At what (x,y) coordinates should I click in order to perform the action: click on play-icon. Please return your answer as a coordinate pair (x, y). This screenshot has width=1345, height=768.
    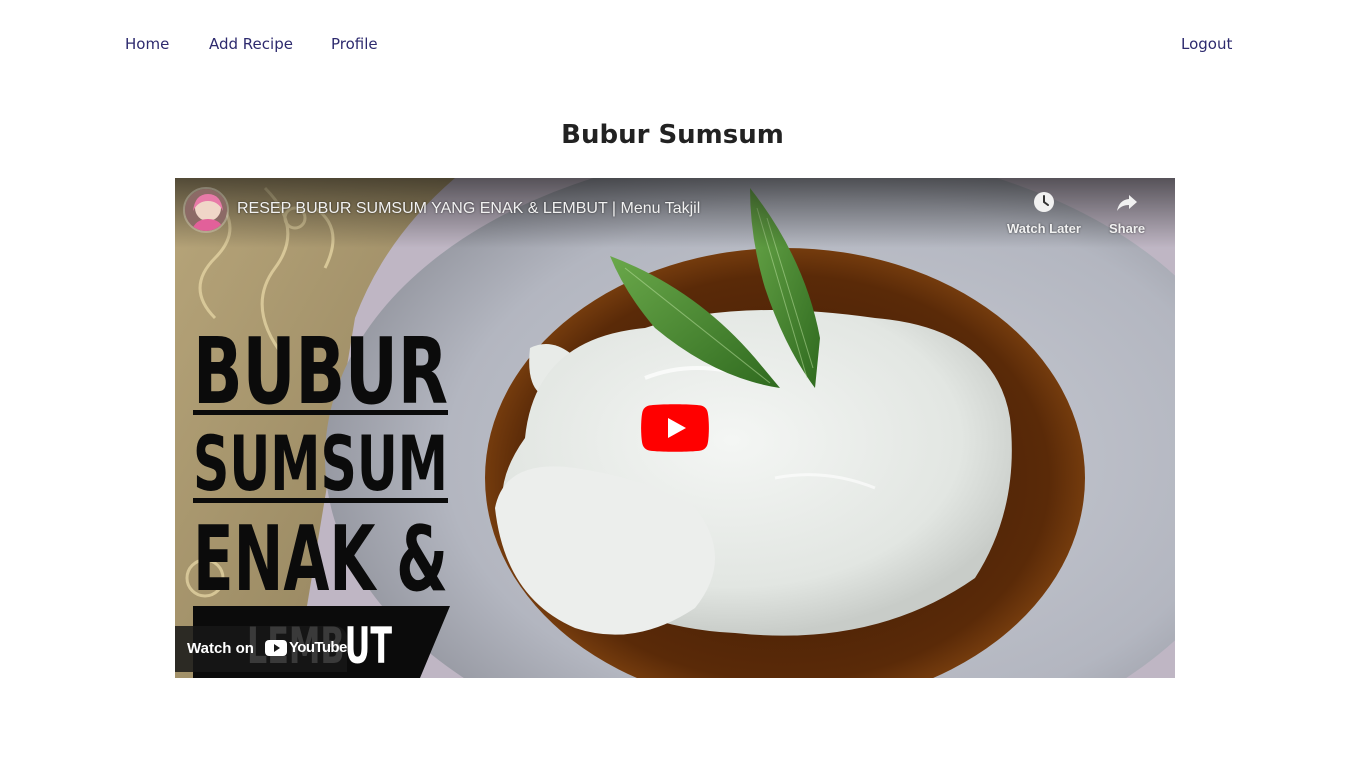
    Looking at the image, I should click on (675, 428).